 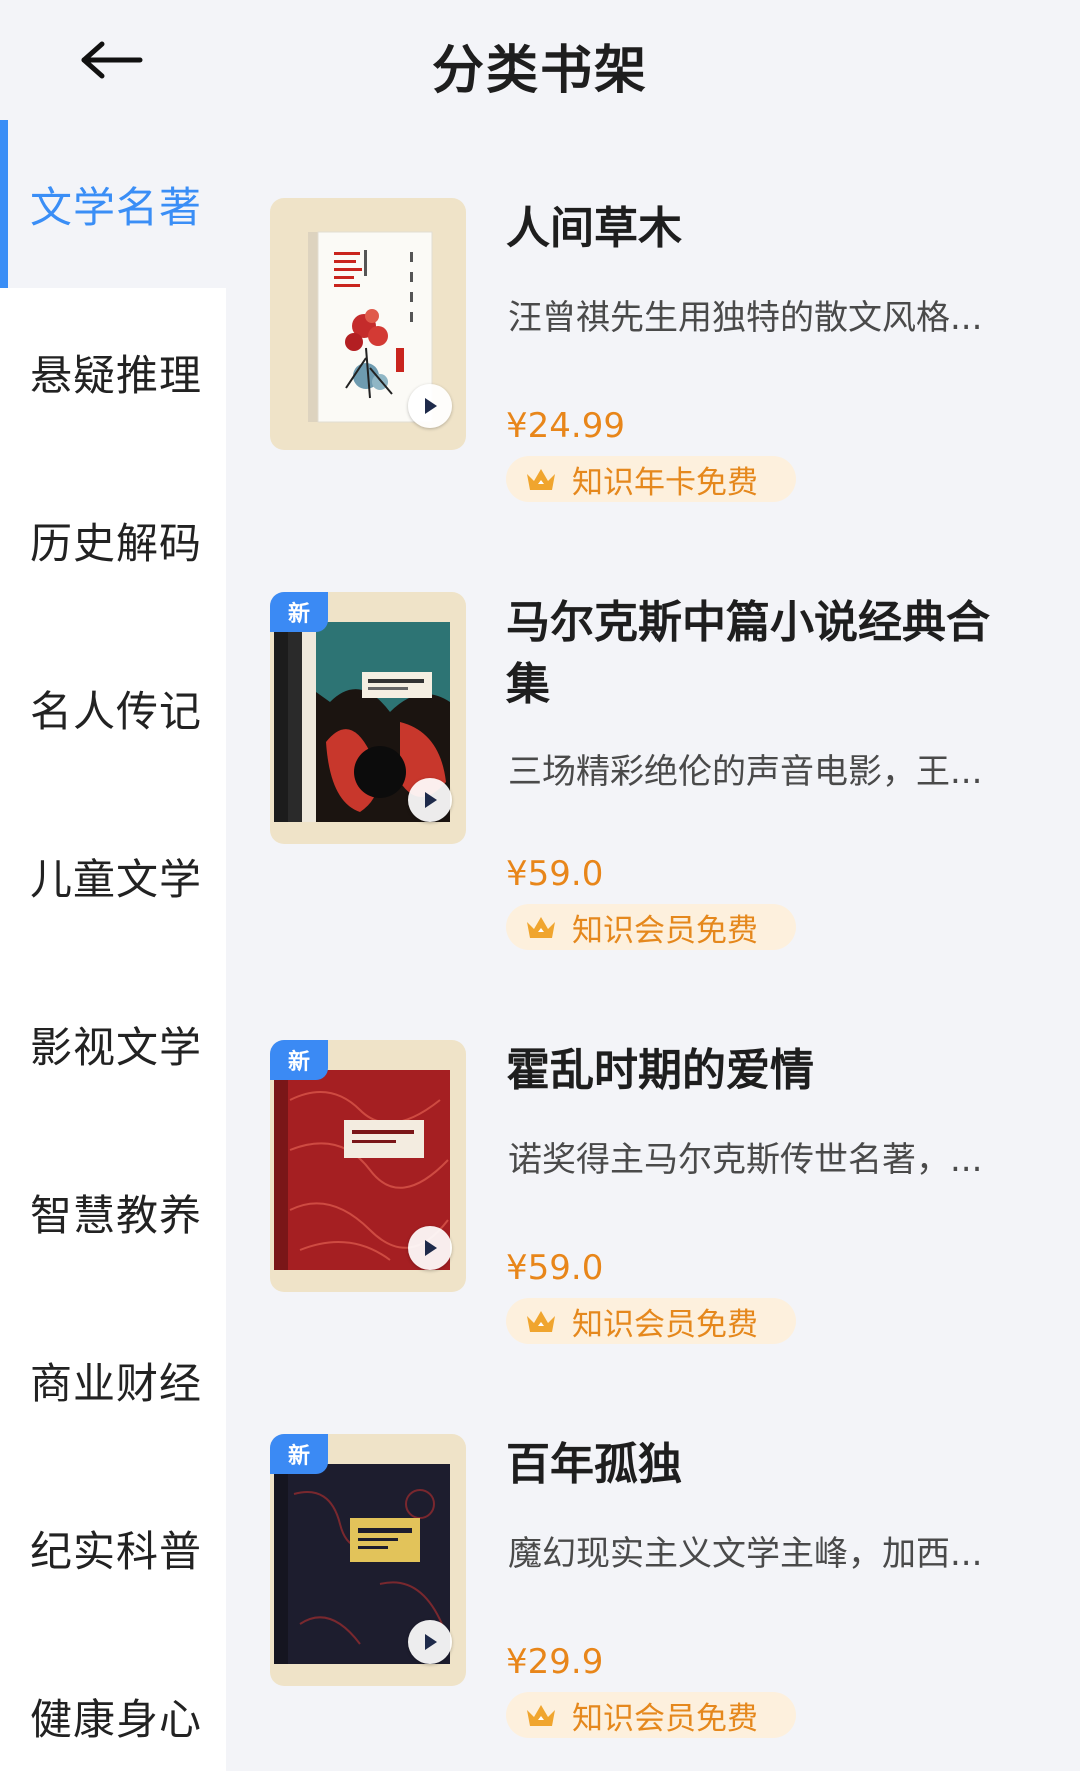 What do you see at coordinates (660, 1070) in the screenshot?
I see `book-title: 霍乱时期的爱情` at bounding box center [660, 1070].